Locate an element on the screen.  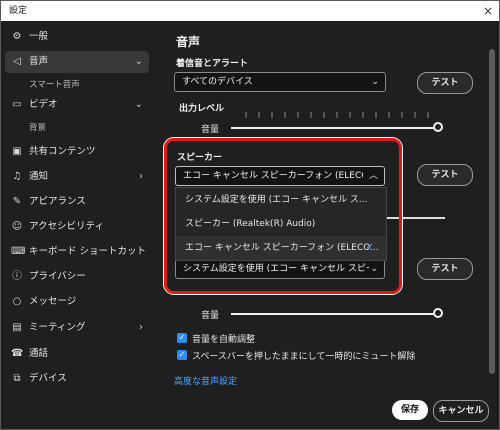
output-level-label: 出力レベル is located at coordinates (202, 109).